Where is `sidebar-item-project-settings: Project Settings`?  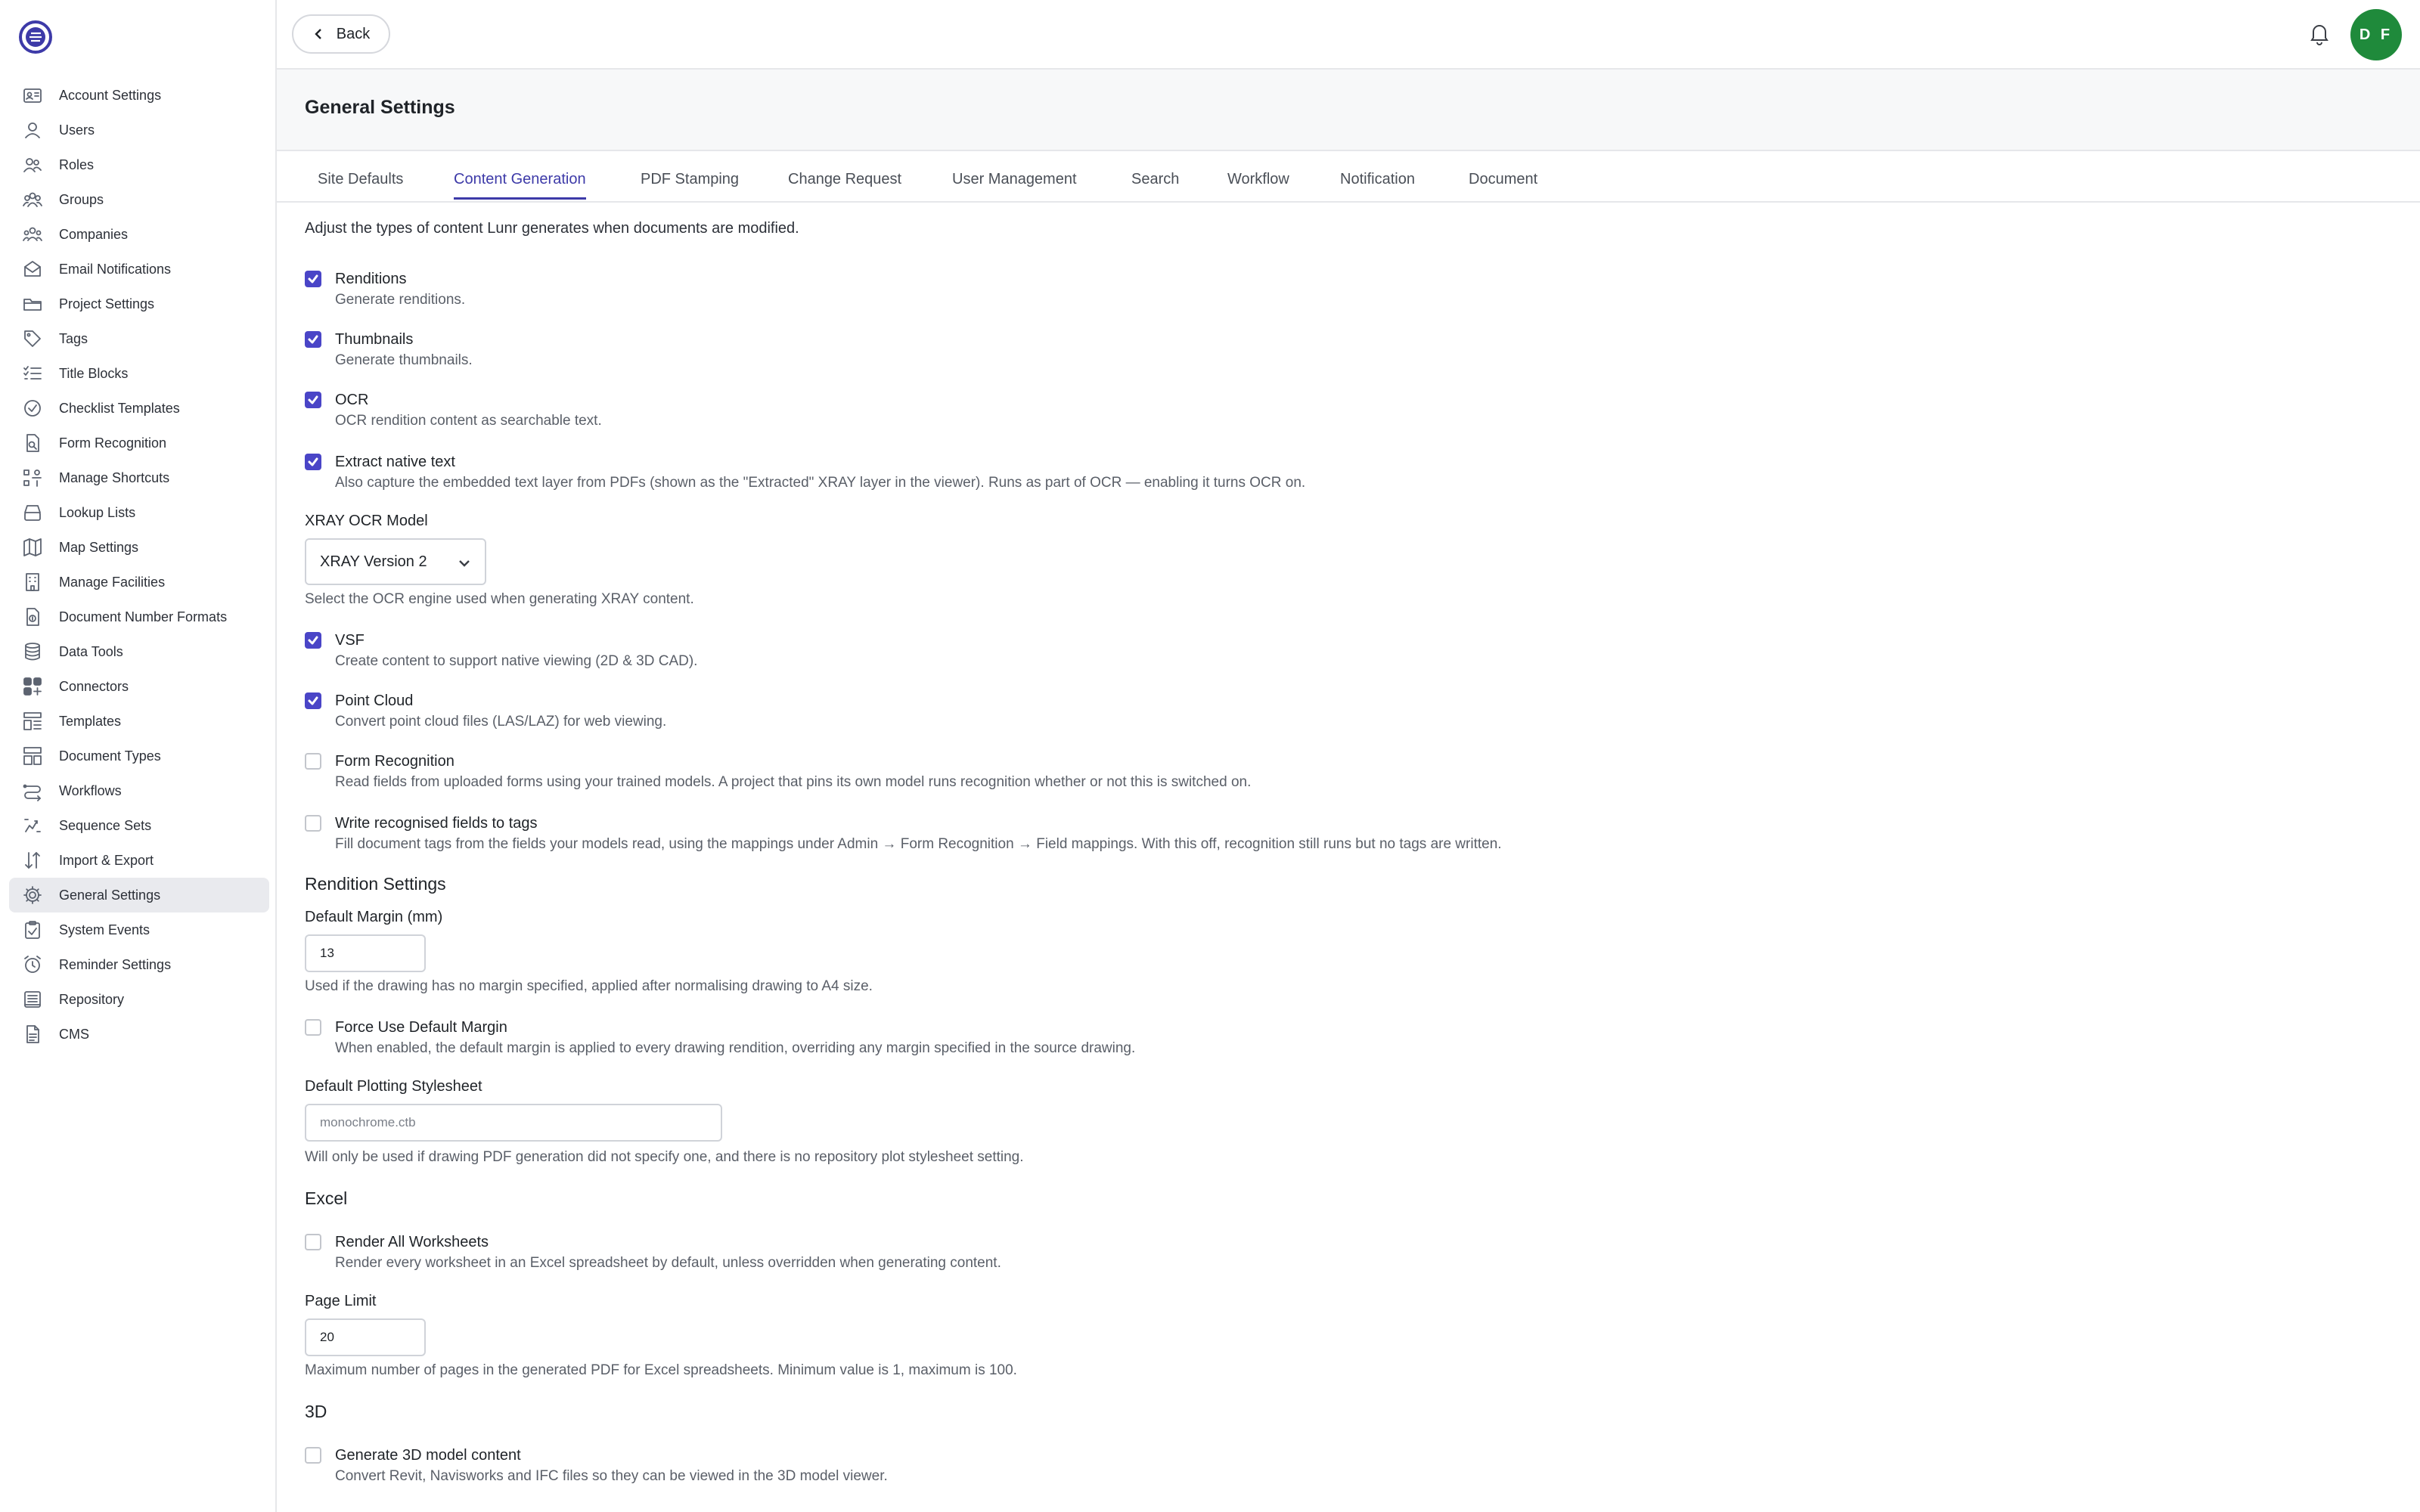
sidebar-item-project-settings: Project Settings is located at coordinates (139, 304).